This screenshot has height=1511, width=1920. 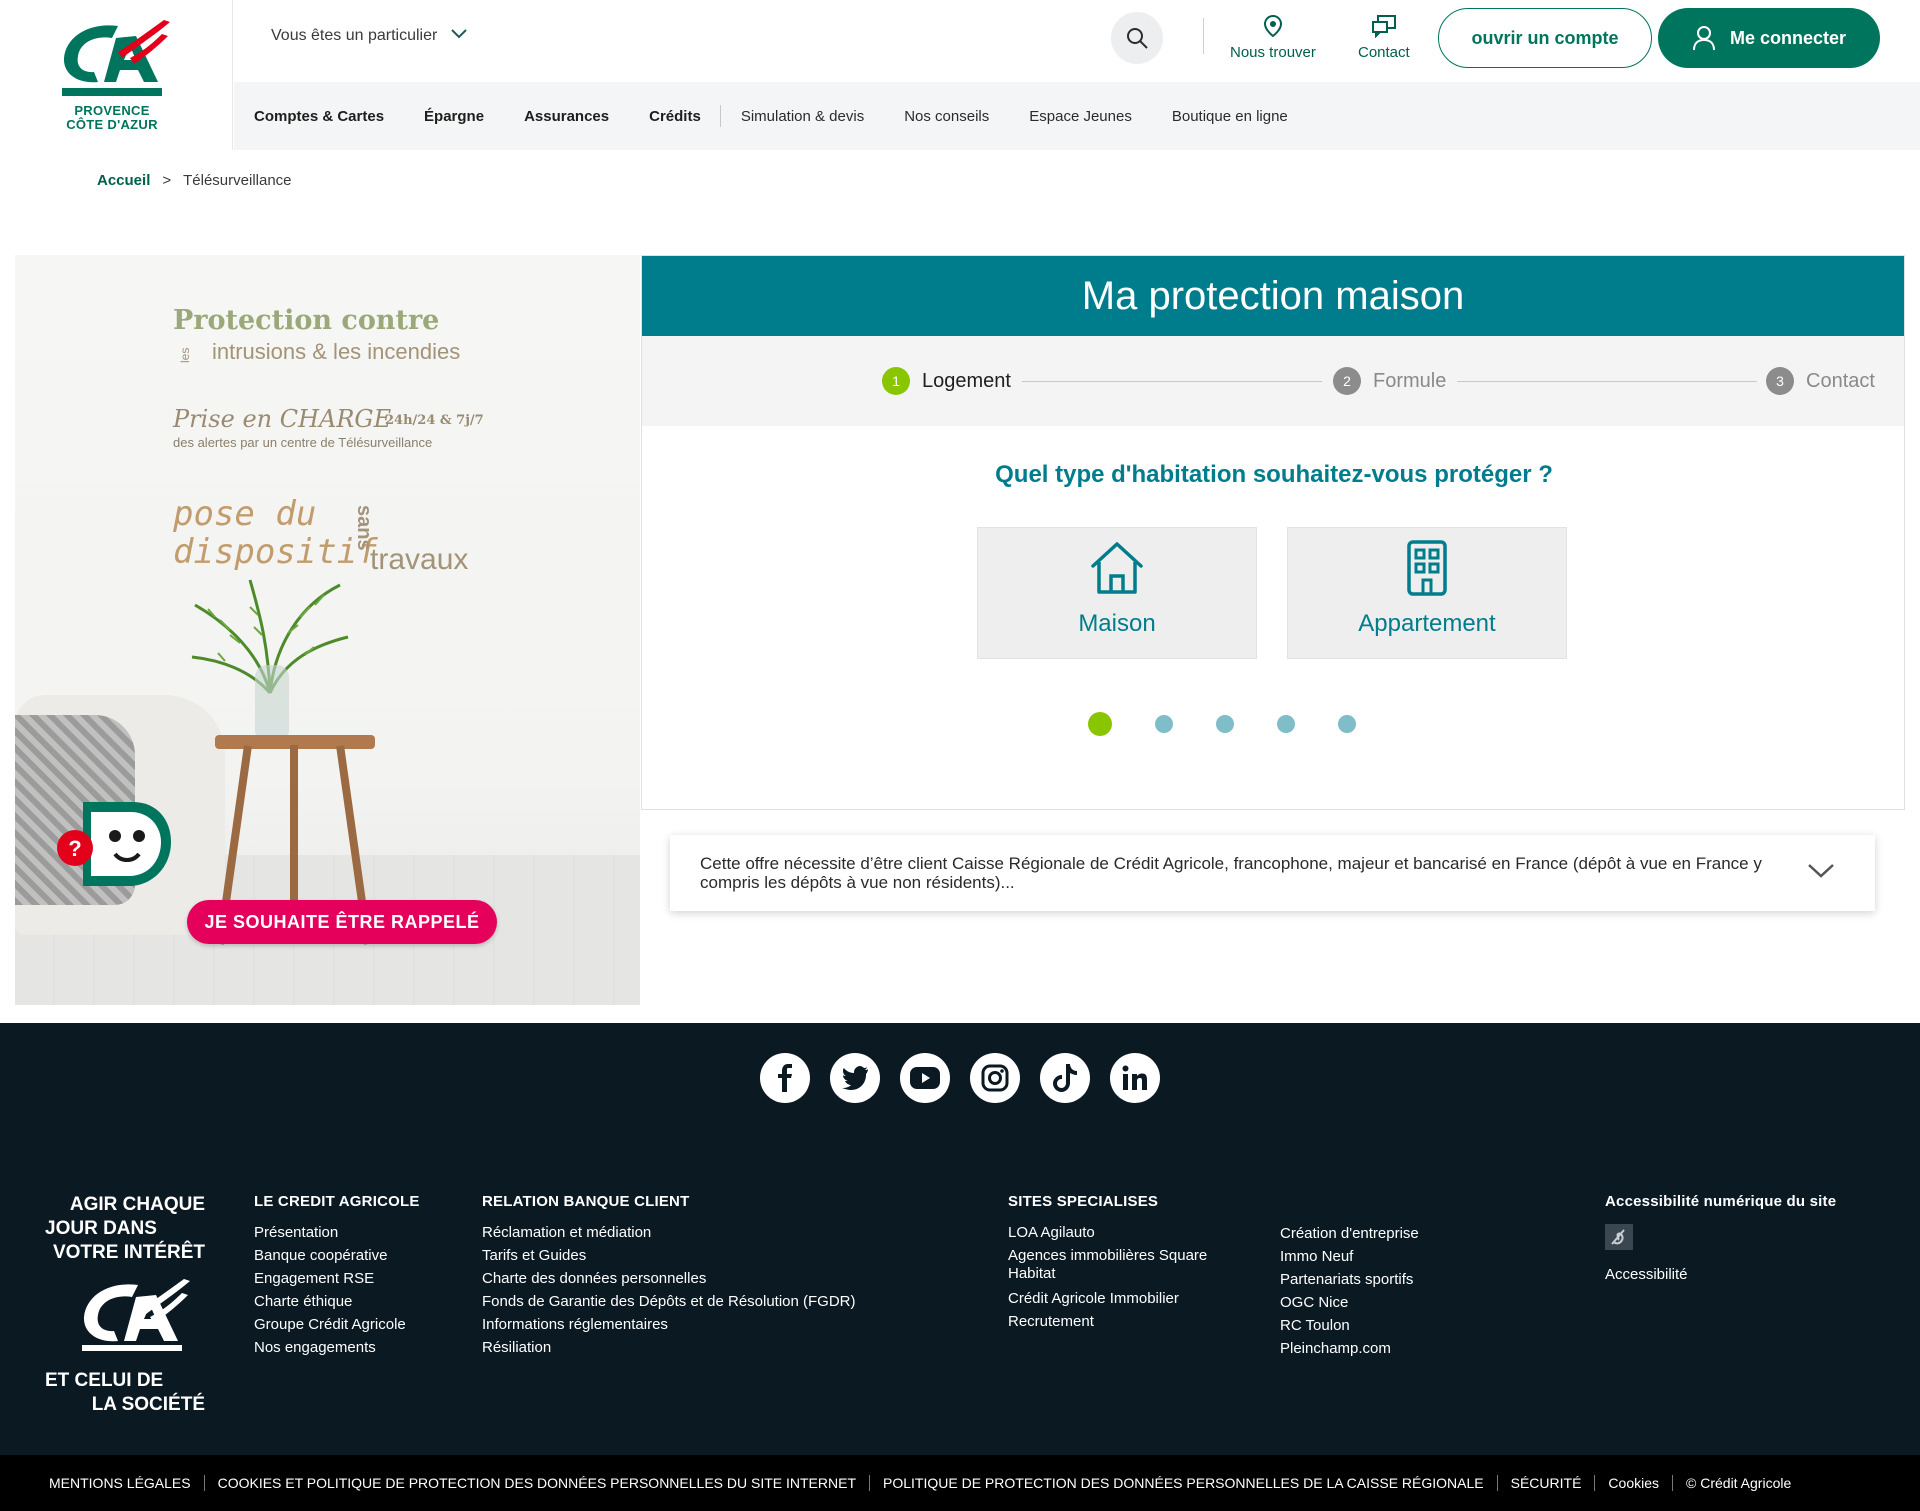 I want to click on footer-link: OGC Nice, so click(x=1349, y=1303).